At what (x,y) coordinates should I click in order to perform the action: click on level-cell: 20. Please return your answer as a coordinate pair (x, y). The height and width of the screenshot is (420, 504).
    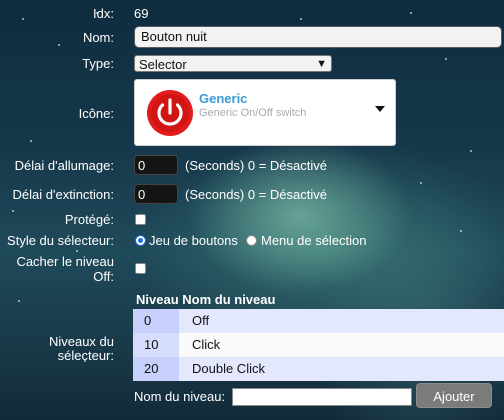
    Looking at the image, I should click on (156, 369).